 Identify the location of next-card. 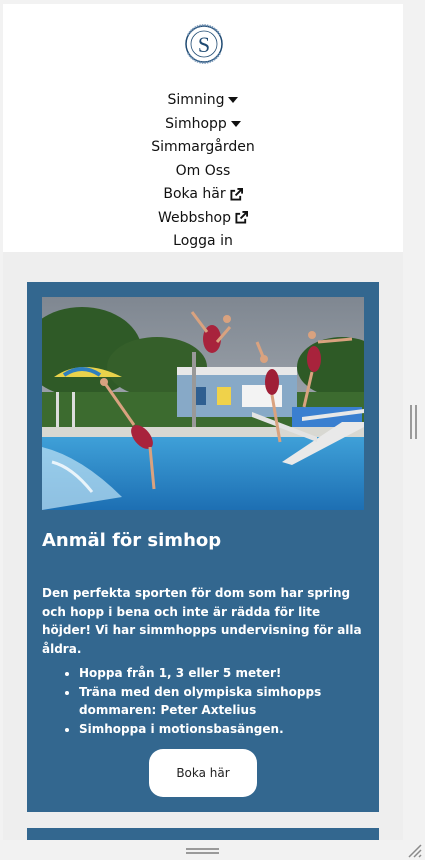
(203, 834).